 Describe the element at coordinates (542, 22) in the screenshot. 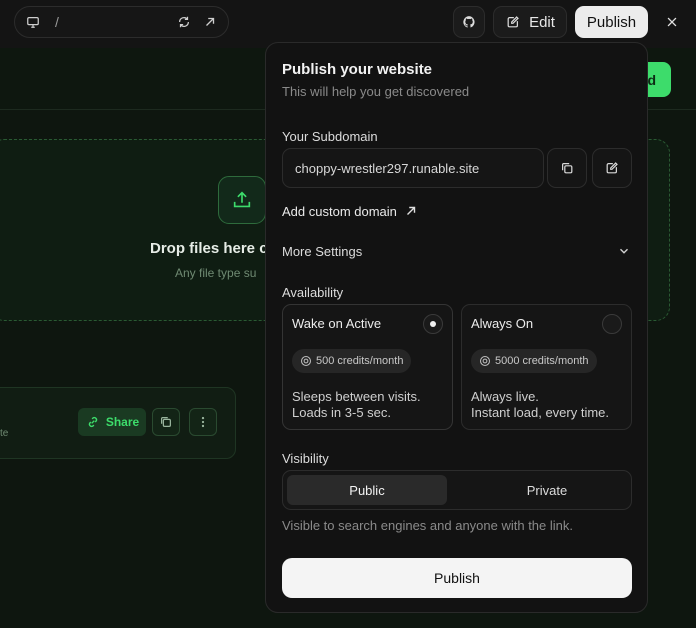

I see `edit-label: Edit` at that location.